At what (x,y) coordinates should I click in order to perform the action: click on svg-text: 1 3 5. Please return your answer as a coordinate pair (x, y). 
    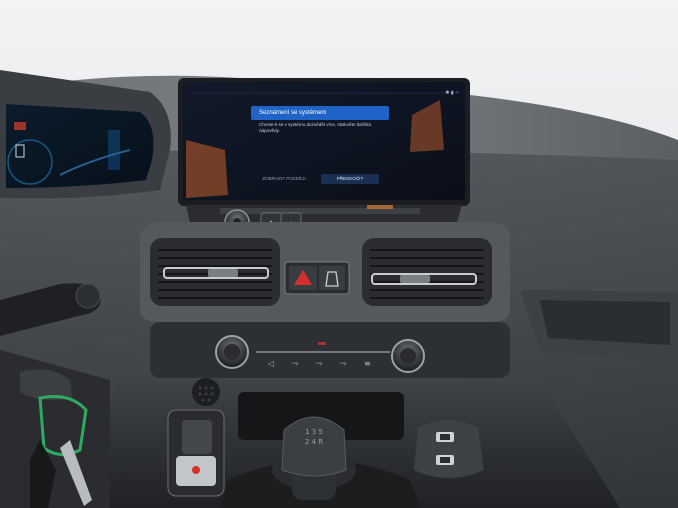
    Looking at the image, I should click on (314, 432).